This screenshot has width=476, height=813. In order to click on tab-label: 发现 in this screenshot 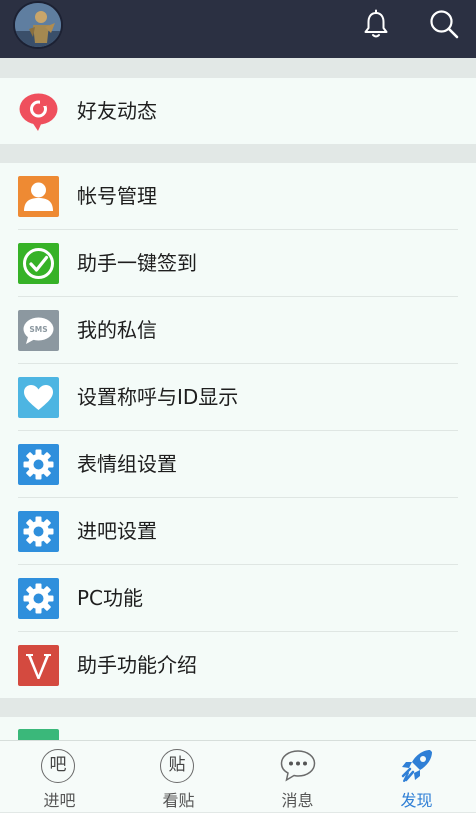, I will do `click(416, 800)`.